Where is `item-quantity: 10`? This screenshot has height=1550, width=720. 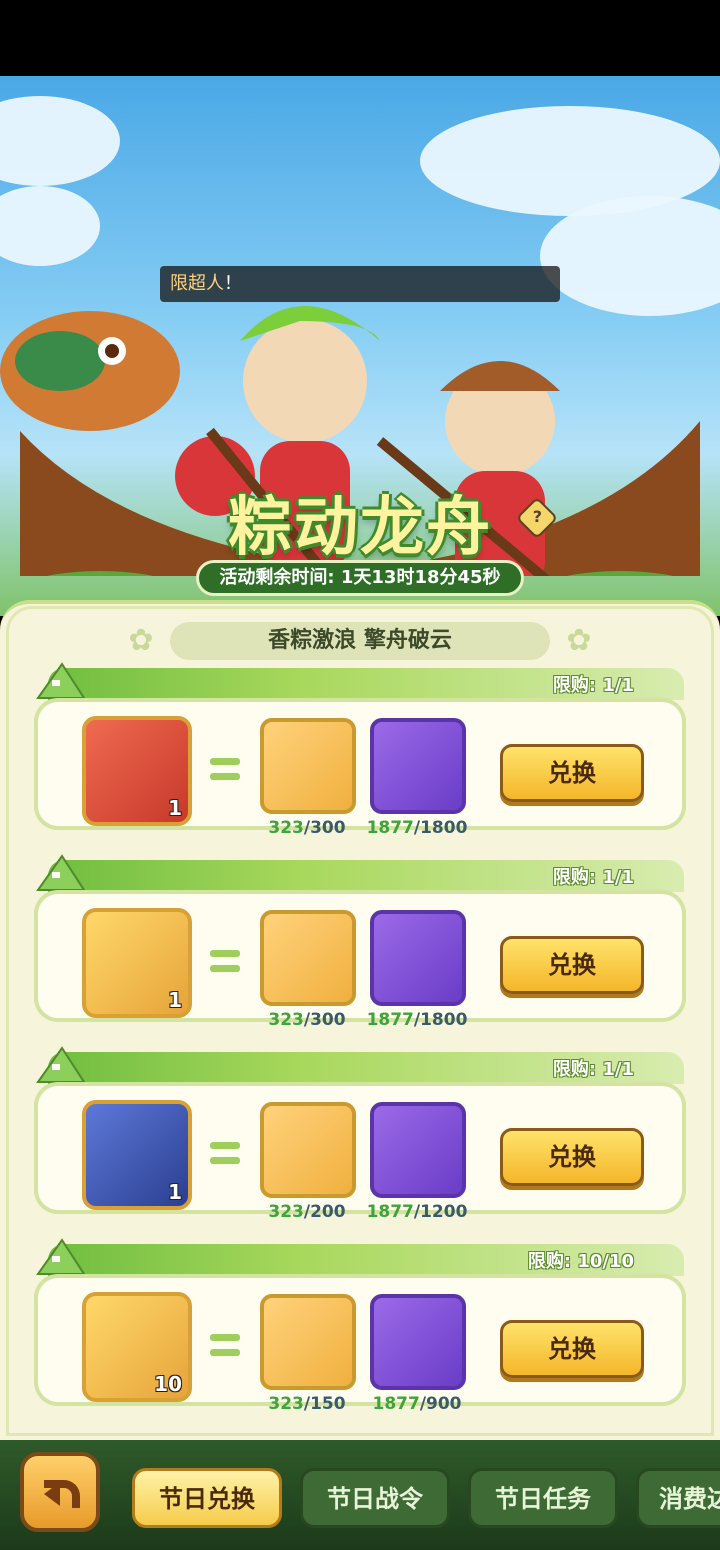
item-quantity: 10 is located at coordinates (168, 1384).